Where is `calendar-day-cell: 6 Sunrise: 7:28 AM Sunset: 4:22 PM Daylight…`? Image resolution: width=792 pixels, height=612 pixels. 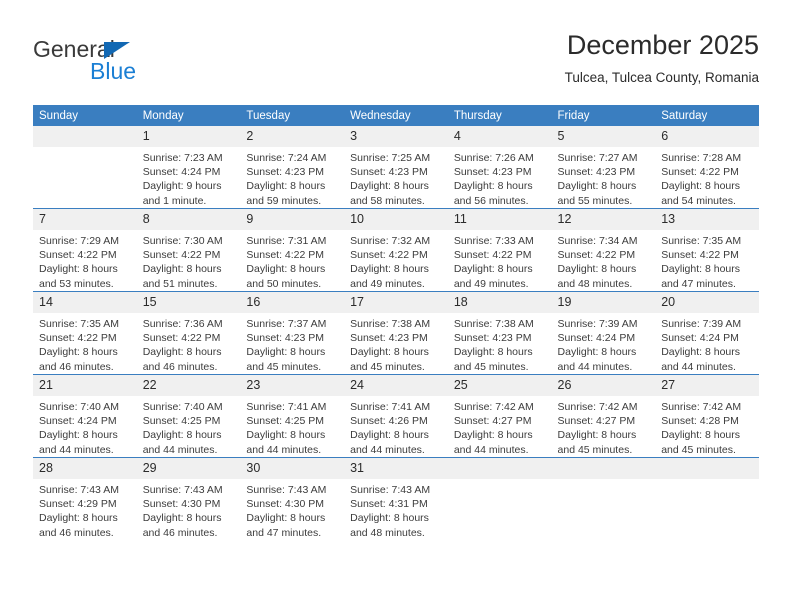
calendar-day-cell: 6 Sunrise: 7:28 AM Sunset: 4:22 PM Daylight… is located at coordinates (707, 167).